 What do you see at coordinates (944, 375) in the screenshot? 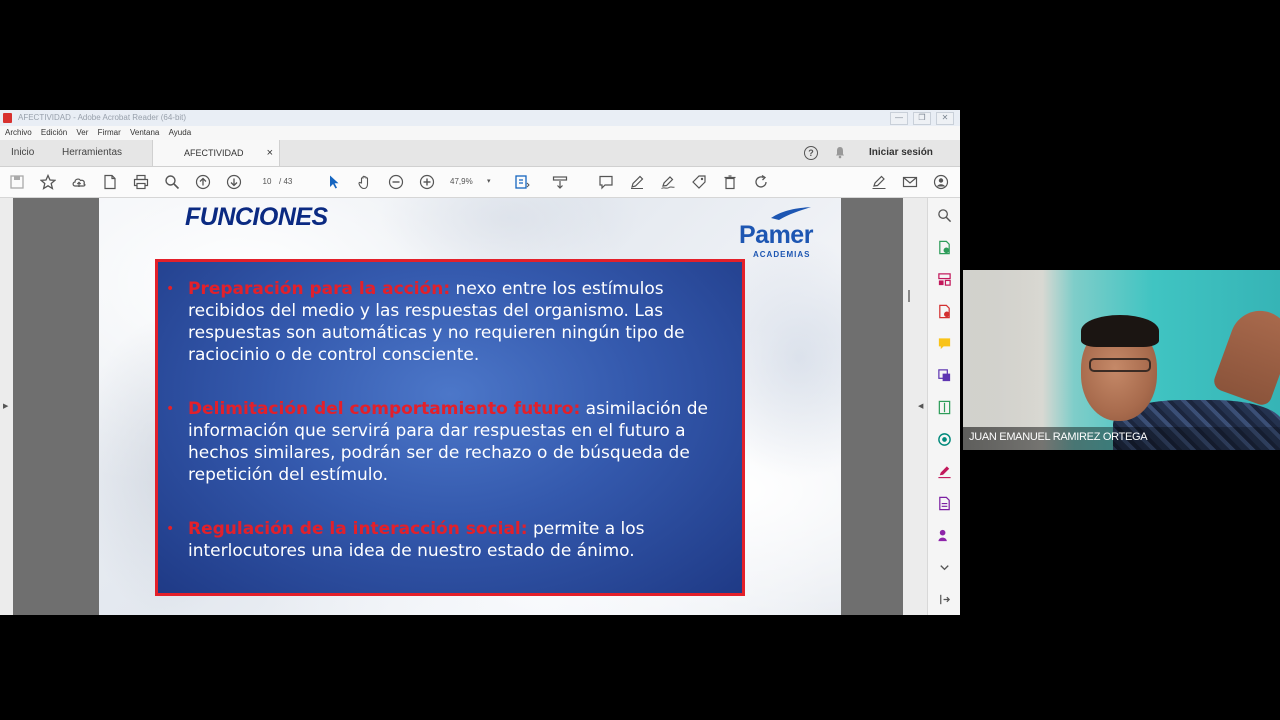
I see `combine-files-icon` at bounding box center [944, 375].